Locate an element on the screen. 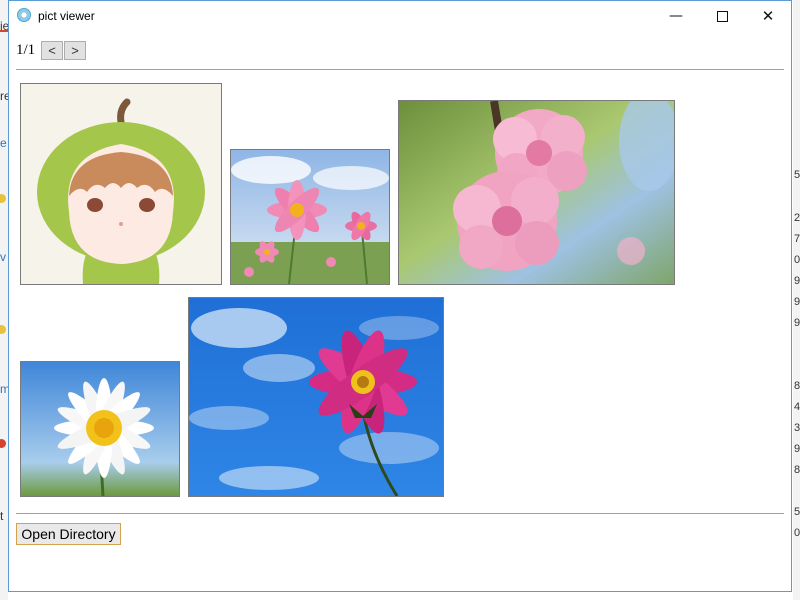  close-icon: ✕ is located at coordinates (768, 16).